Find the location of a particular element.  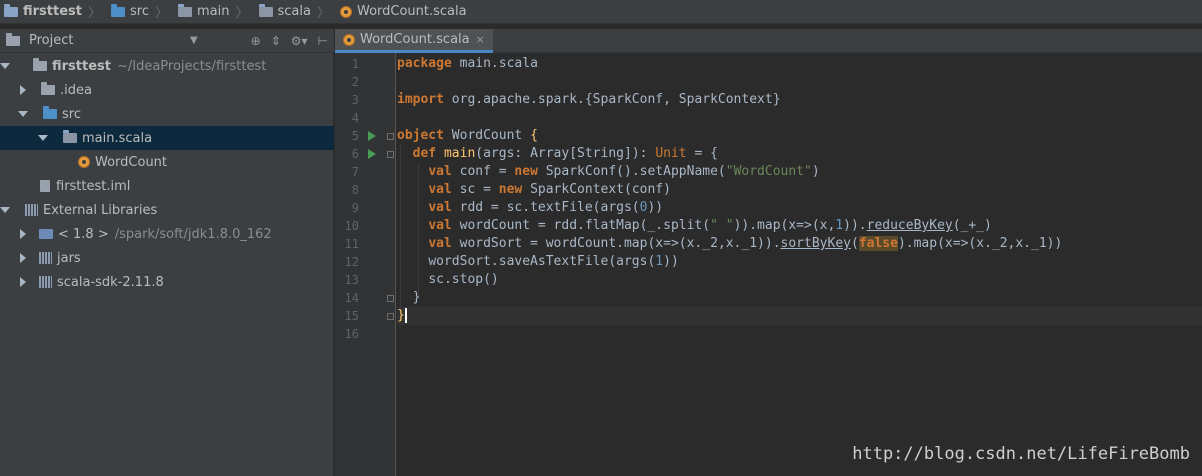

tree-item-main-scala: main.scala is located at coordinates (167, 138).